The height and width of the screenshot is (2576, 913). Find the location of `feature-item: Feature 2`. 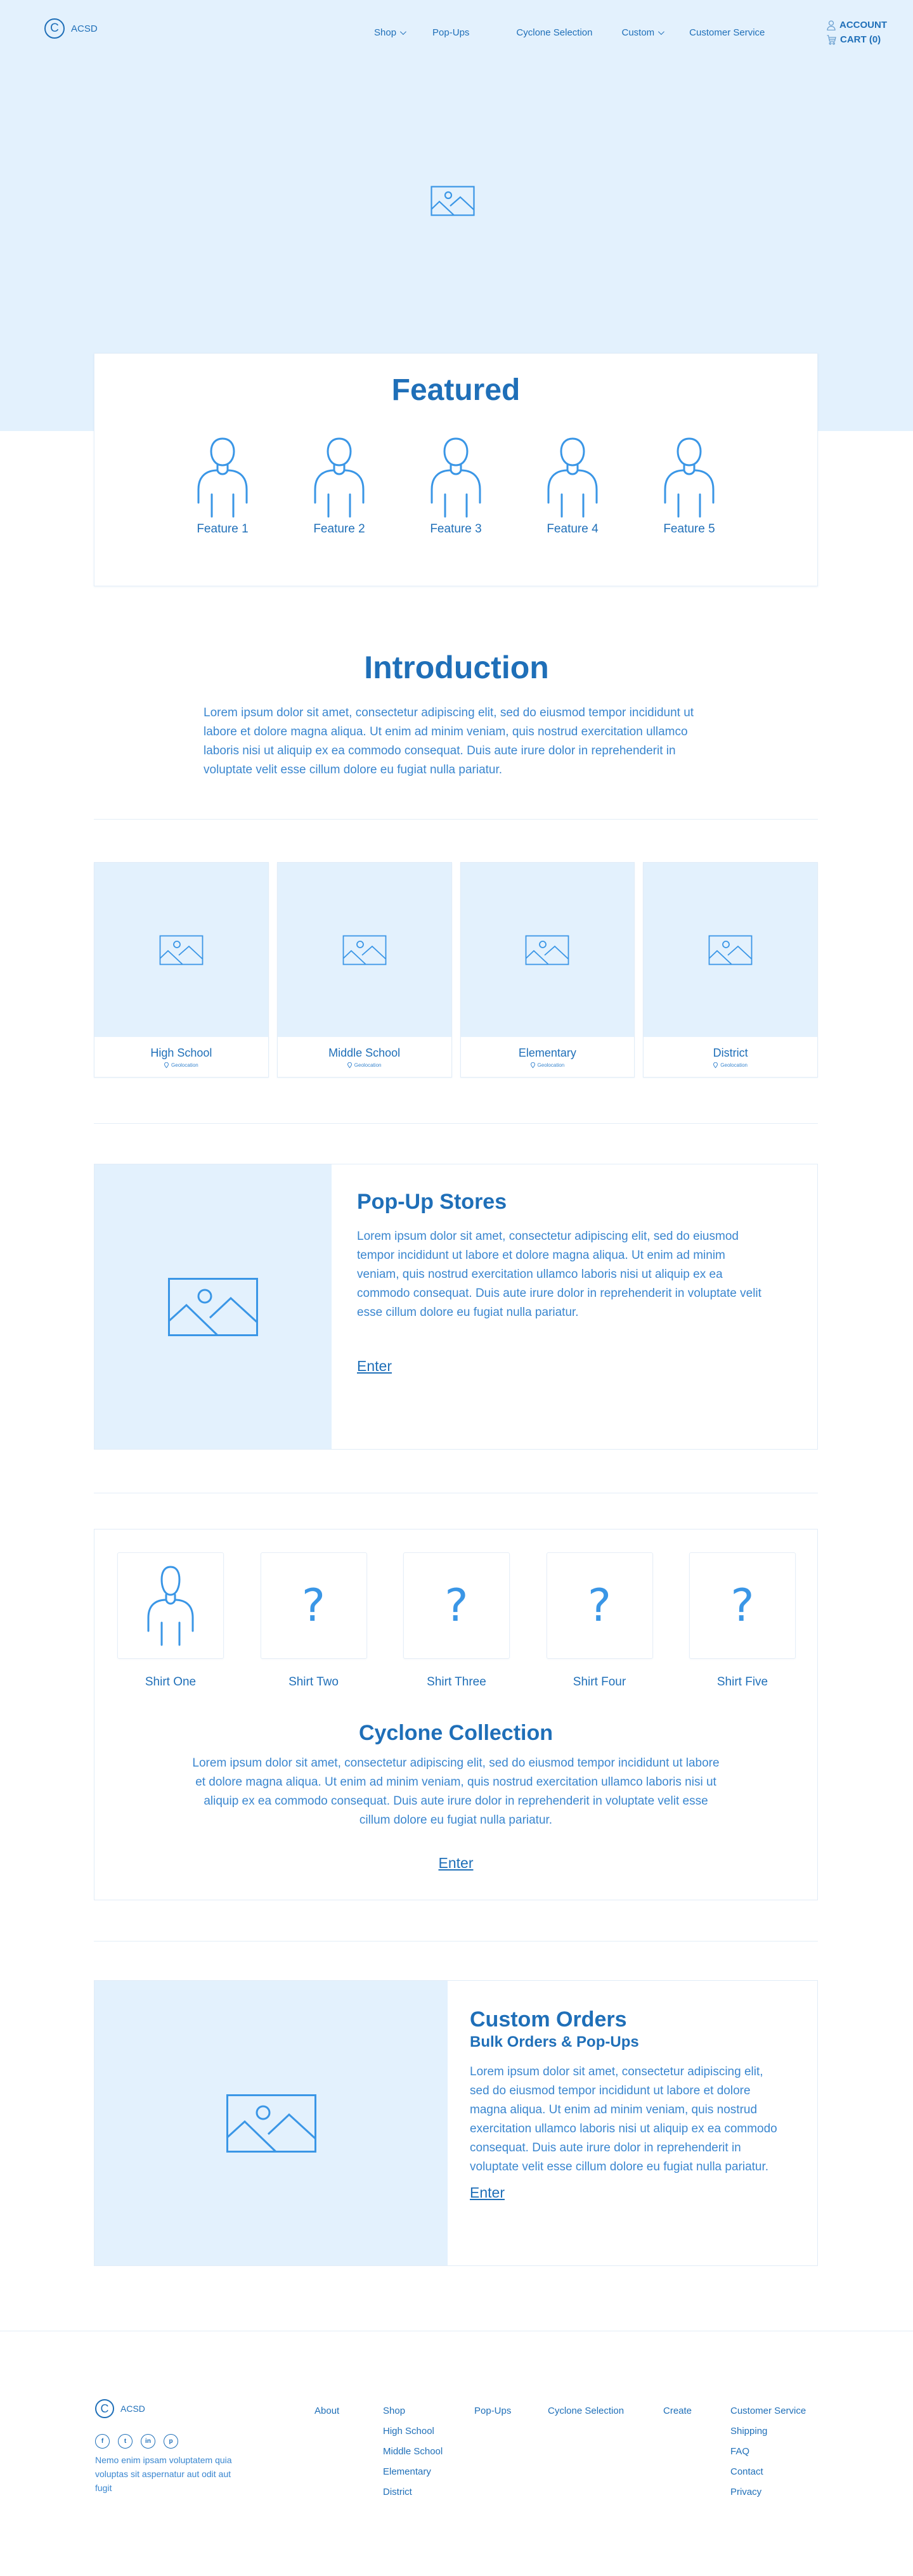

feature-item: Feature 2 is located at coordinates (339, 486).